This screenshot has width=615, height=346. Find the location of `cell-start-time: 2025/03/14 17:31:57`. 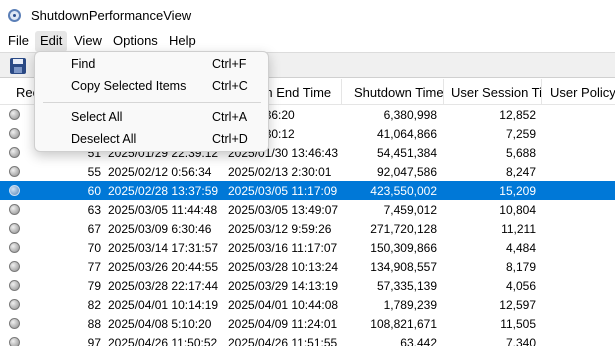

cell-start-time: 2025/03/14 17:31:57 is located at coordinates (163, 248).